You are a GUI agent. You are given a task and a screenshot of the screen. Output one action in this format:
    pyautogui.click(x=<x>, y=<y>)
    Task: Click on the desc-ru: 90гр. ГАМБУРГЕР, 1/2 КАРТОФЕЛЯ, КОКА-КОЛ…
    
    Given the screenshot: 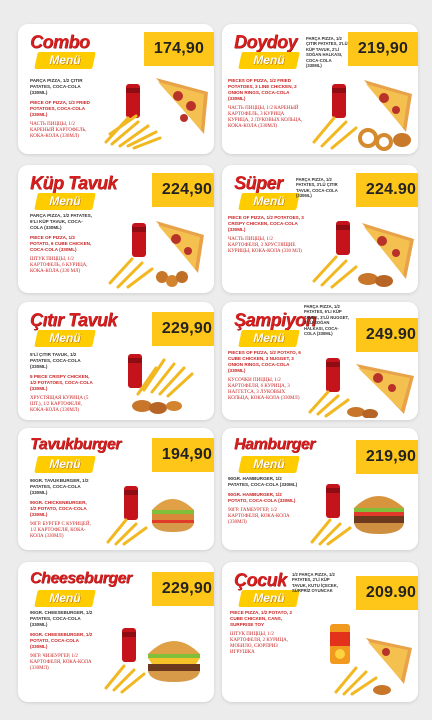 What is the action you would take?
    pyautogui.click(x=259, y=516)
    